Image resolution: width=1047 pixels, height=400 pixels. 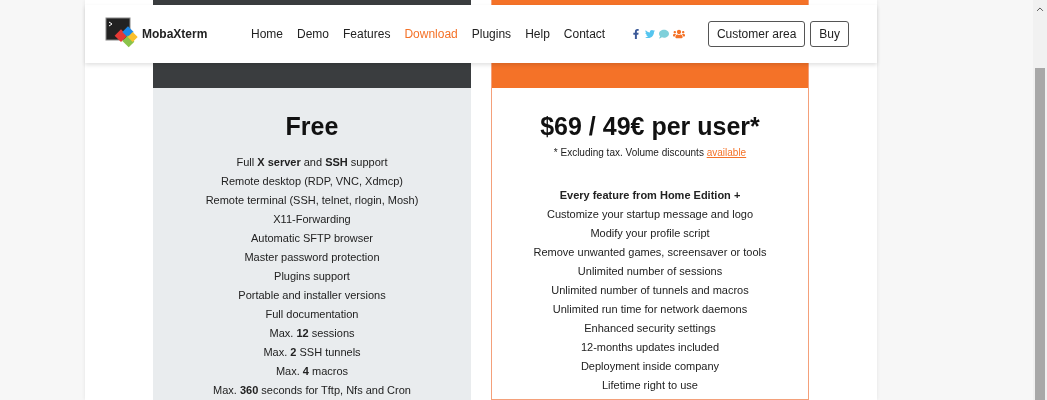 What do you see at coordinates (312, 257) in the screenshot?
I see `feature-item: Master password protection` at bounding box center [312, 257].